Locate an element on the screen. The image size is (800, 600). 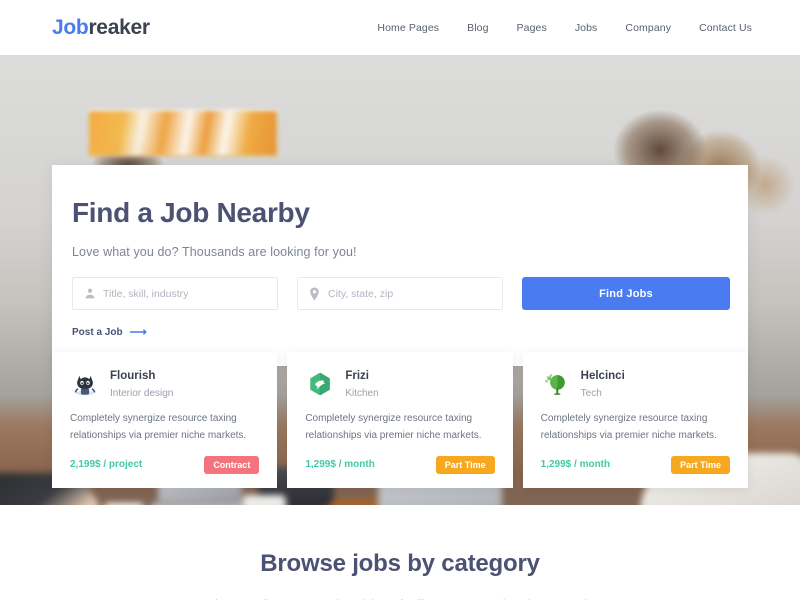
keyword-field-wrapper is located at coordinates (175, 293).